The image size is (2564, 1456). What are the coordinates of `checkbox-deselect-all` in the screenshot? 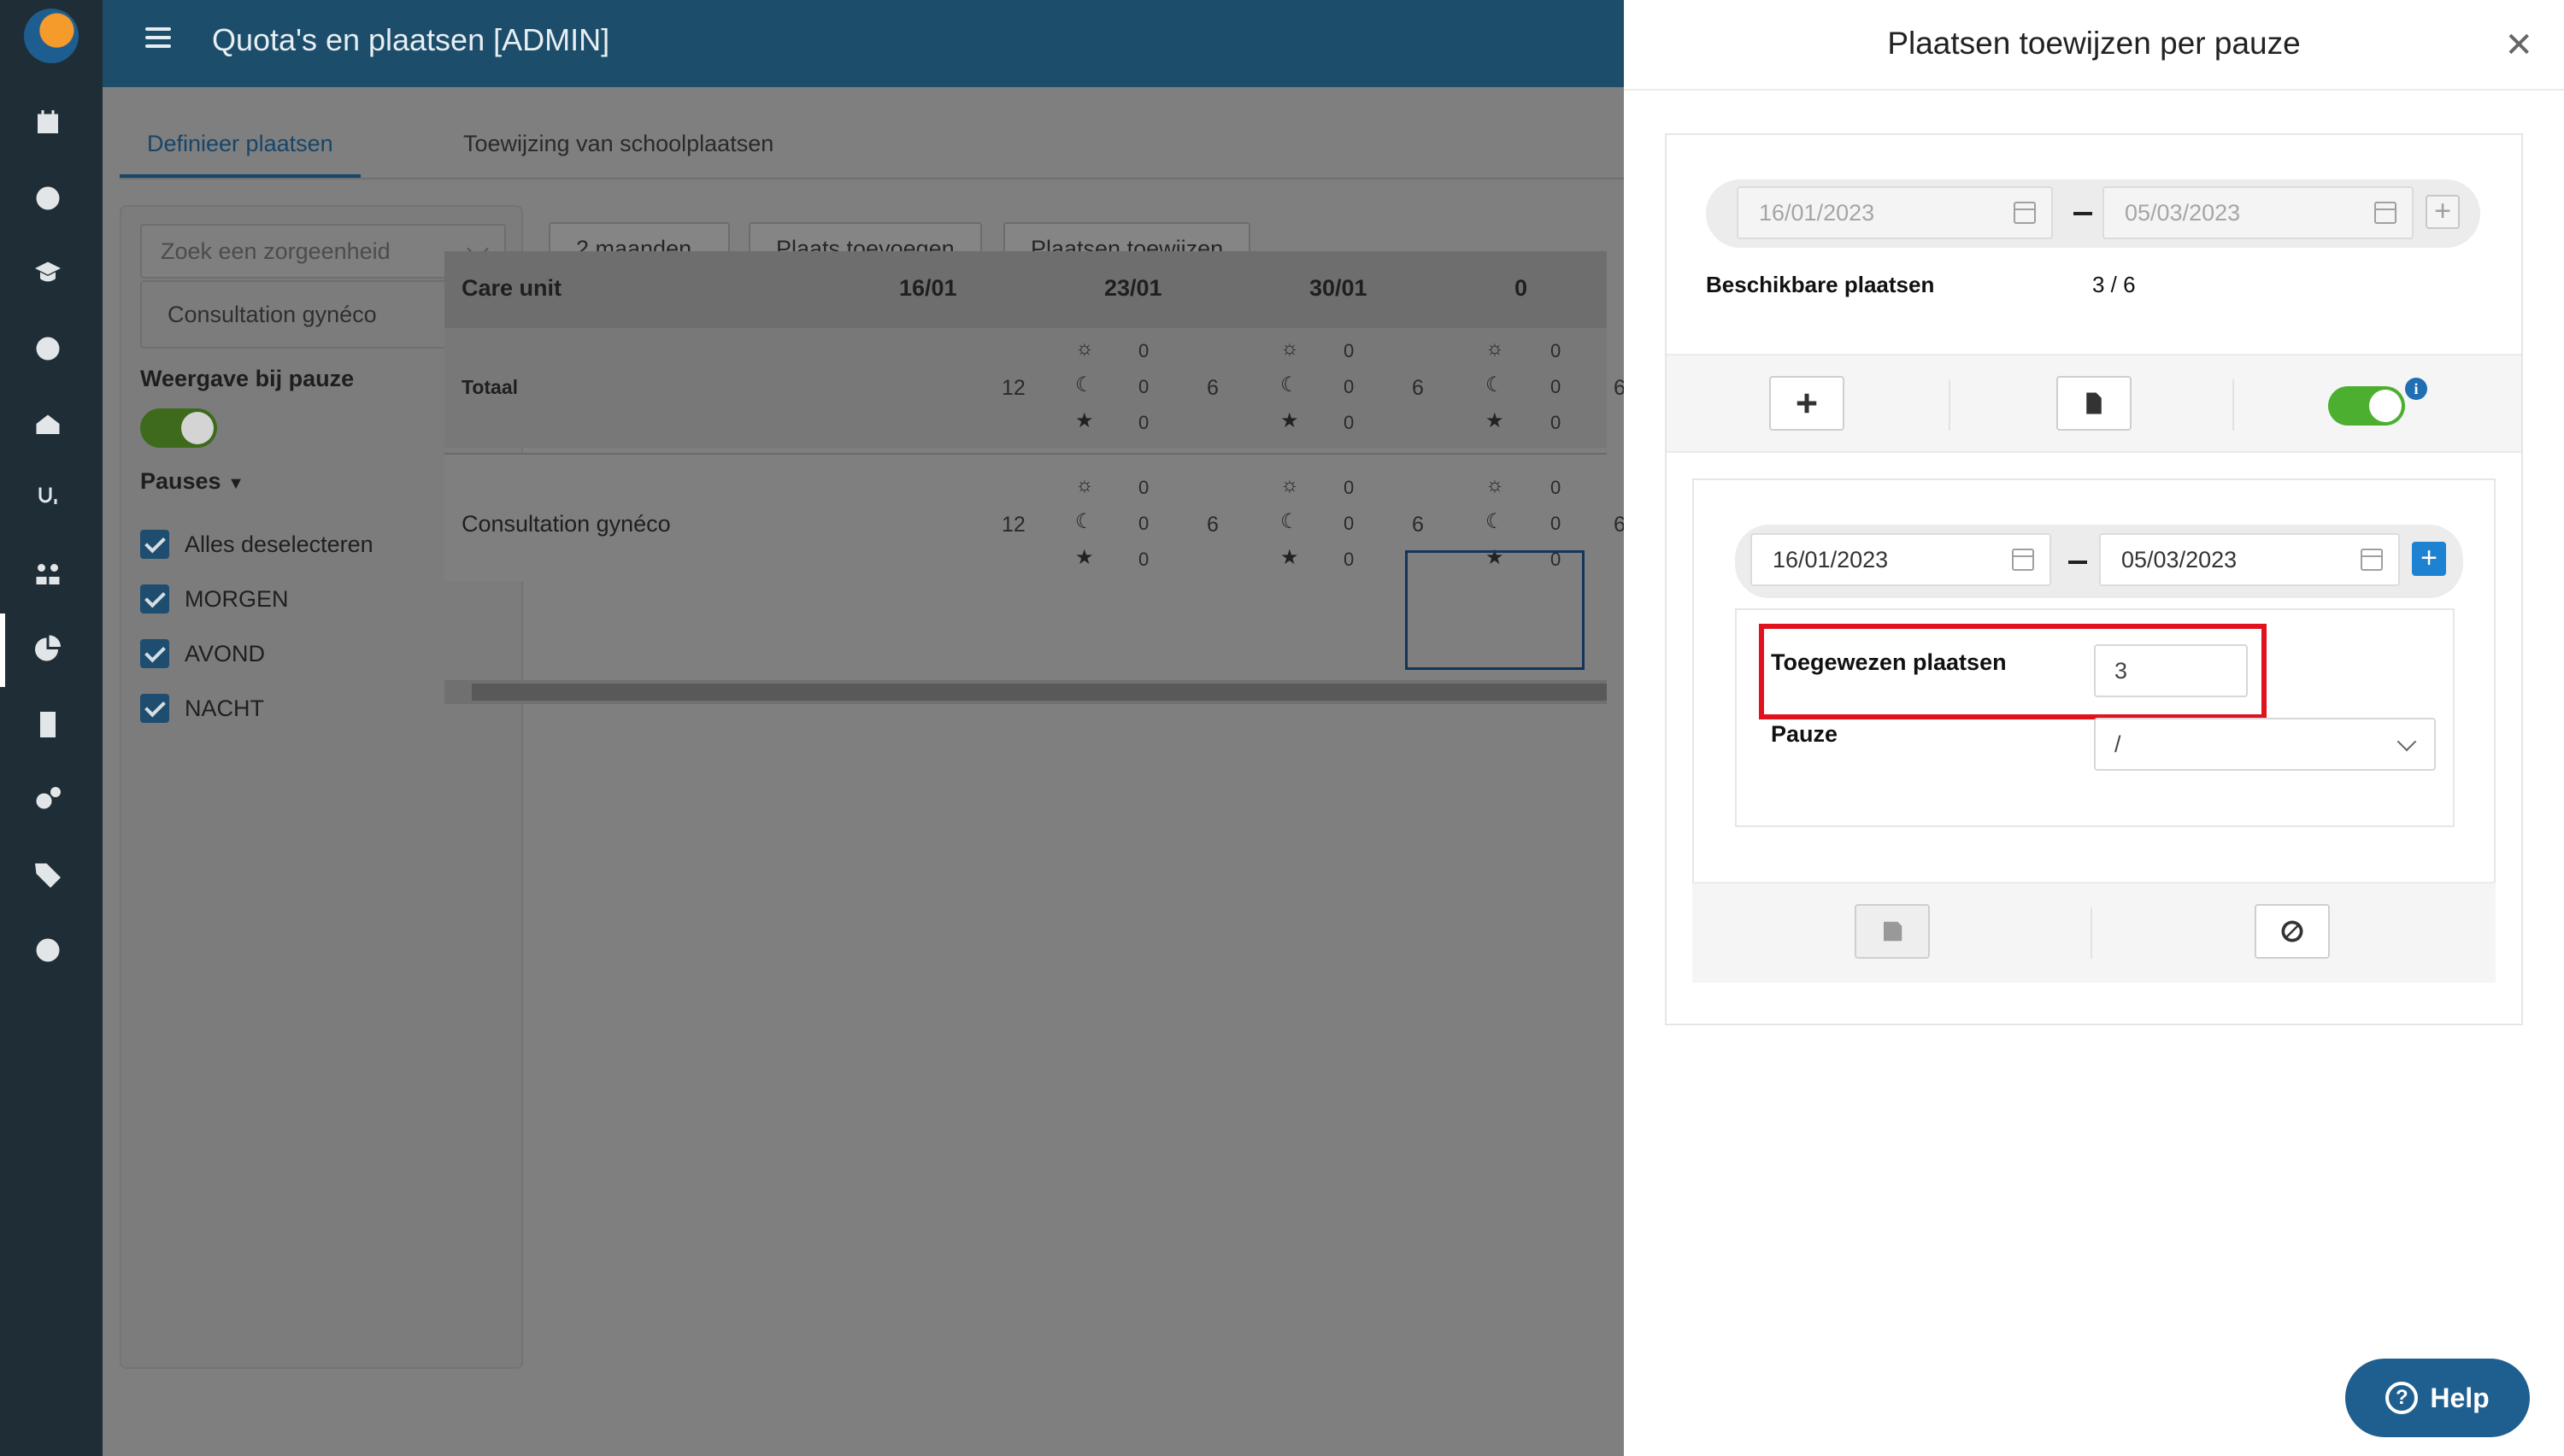 It's located at (154, 545).